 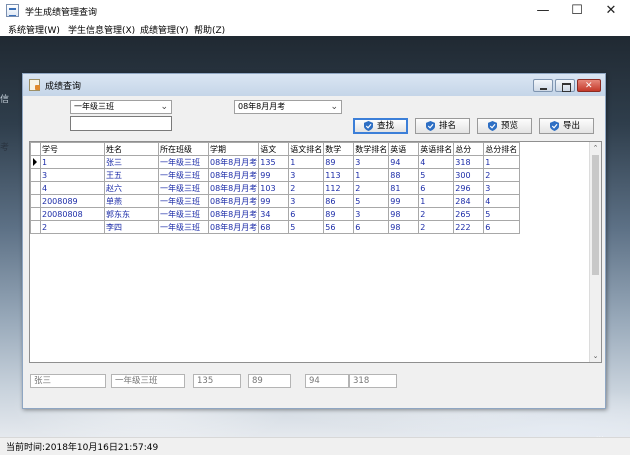 I want to click on child-title-bar: 成绩查询, so click(x=314, y=85).